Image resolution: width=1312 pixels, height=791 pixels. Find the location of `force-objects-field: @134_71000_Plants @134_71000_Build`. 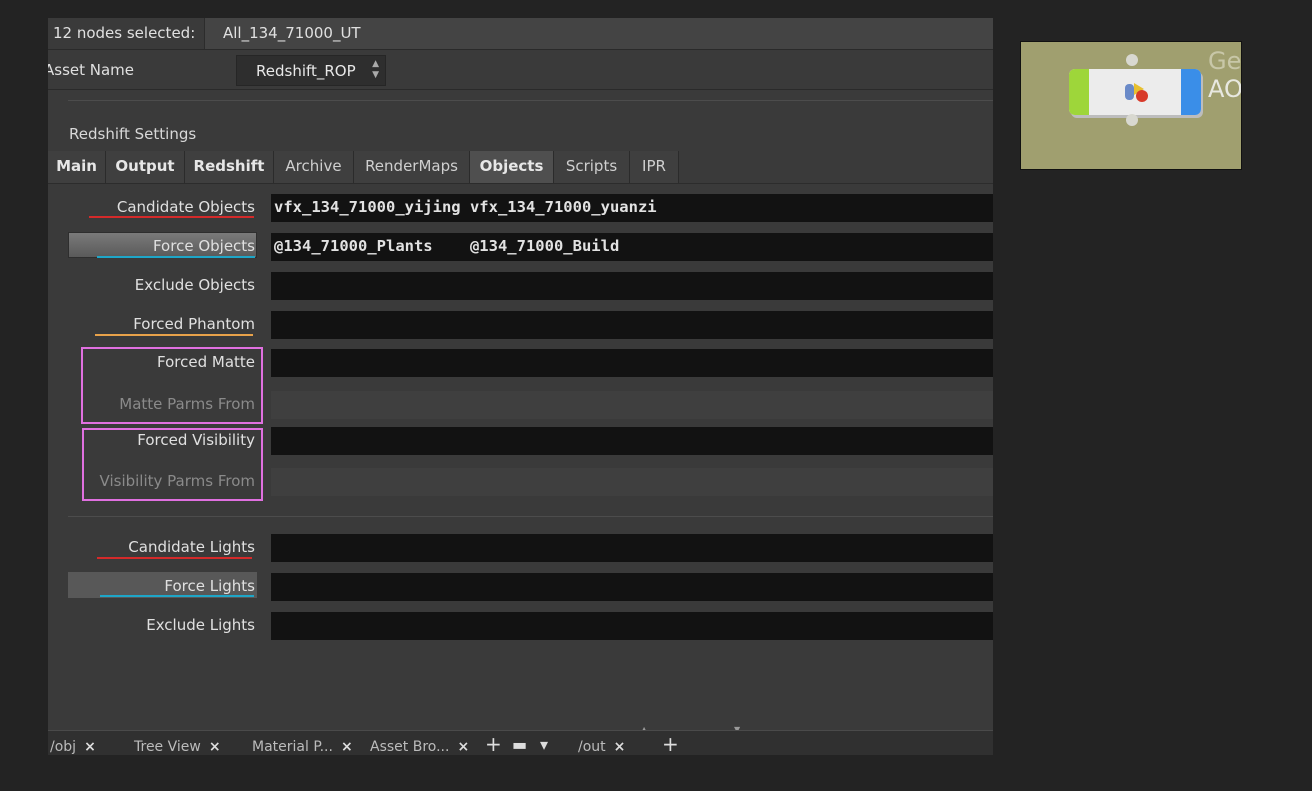

force-objects-field: @134_71000_Plants @134_71000_Build is located at coordinates (632, 247).